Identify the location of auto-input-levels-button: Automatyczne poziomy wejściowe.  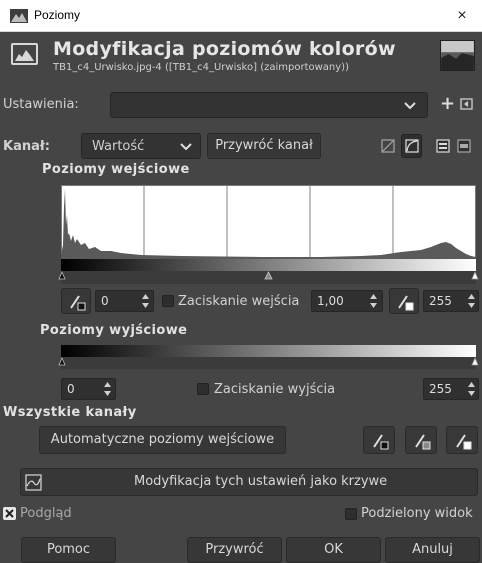
(162, 440).